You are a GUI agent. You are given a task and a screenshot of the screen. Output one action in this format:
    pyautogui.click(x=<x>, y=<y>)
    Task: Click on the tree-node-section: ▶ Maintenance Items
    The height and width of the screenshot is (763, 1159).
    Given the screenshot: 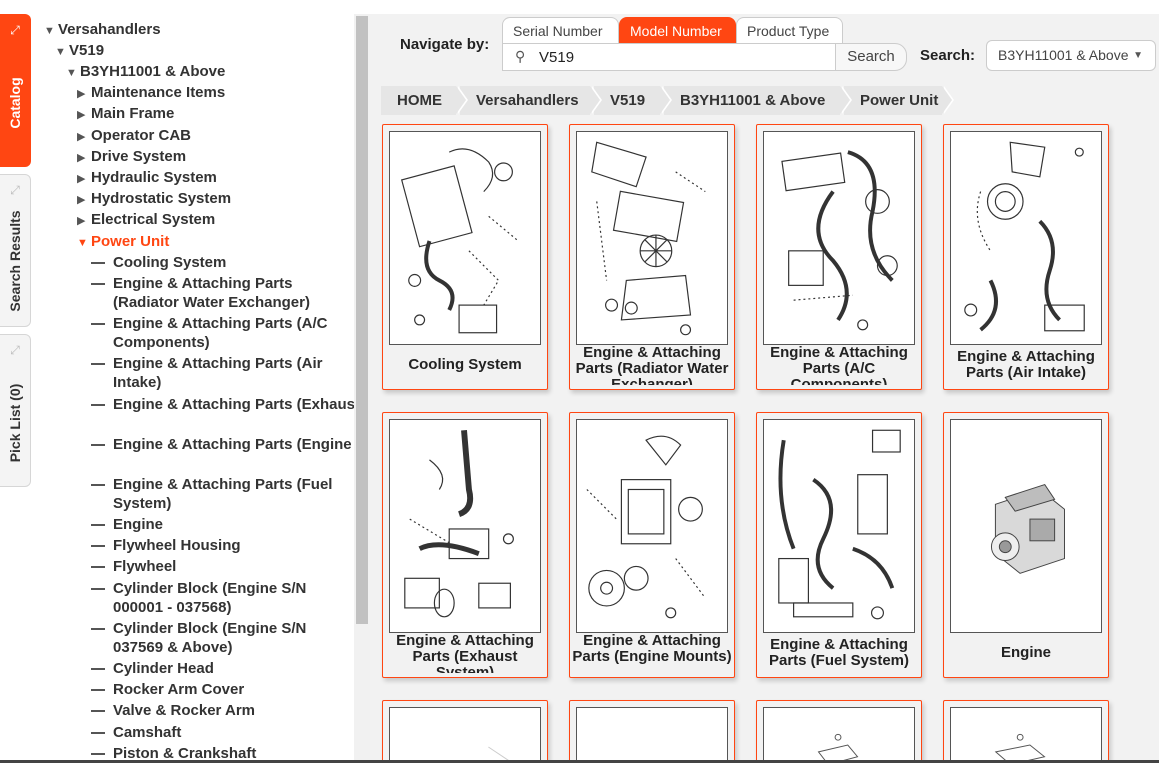 What is the action you would take?
    pyautogui.click(x=151, y=93)
    